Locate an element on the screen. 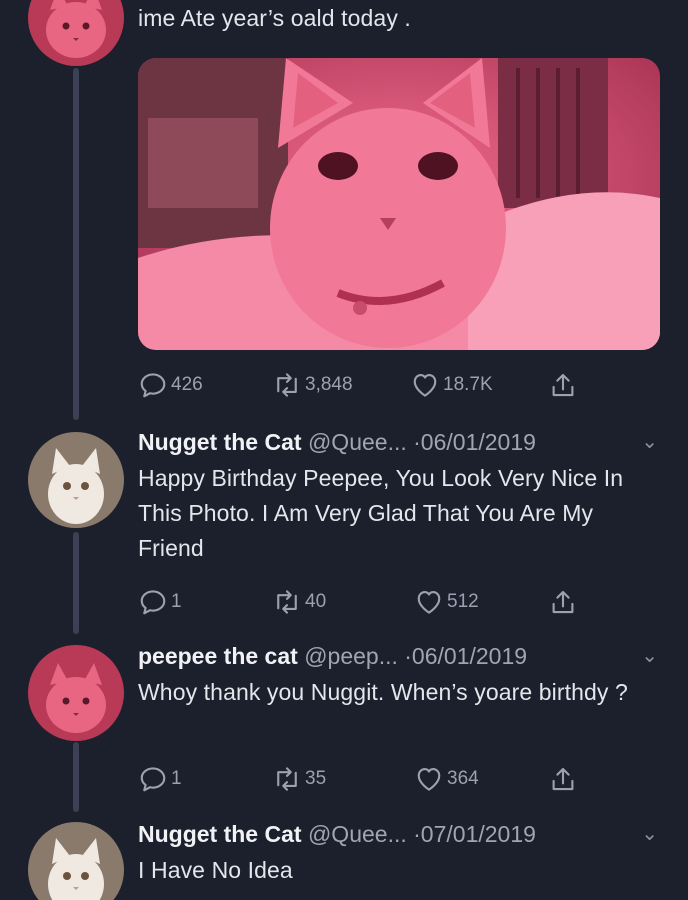 The height and width of the screenshot is (900, 688). retweet-button: 40 is located at coordinates (299, 602).